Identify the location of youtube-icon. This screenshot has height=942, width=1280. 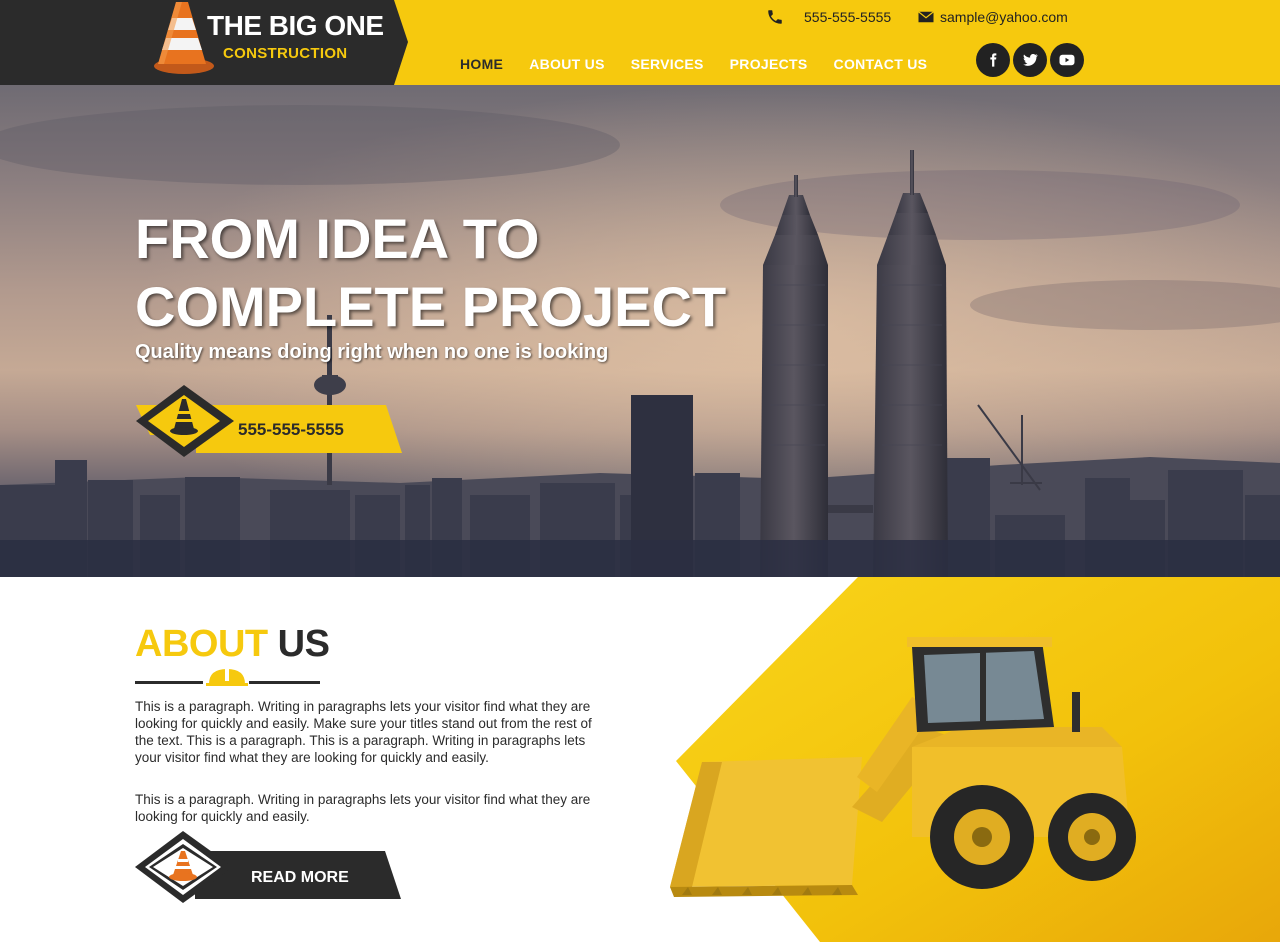
(1067, 60).